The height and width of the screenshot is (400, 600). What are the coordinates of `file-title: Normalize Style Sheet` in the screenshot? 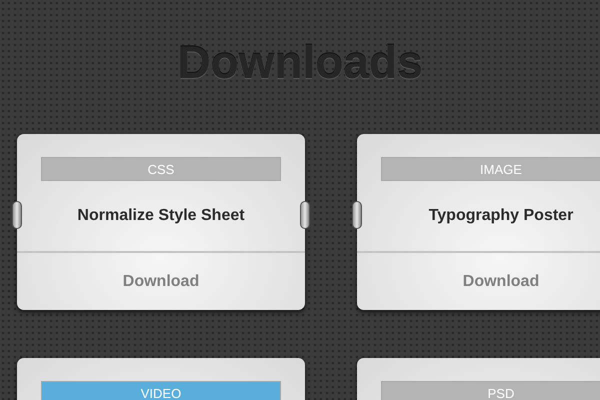 It's located at (161, 216).